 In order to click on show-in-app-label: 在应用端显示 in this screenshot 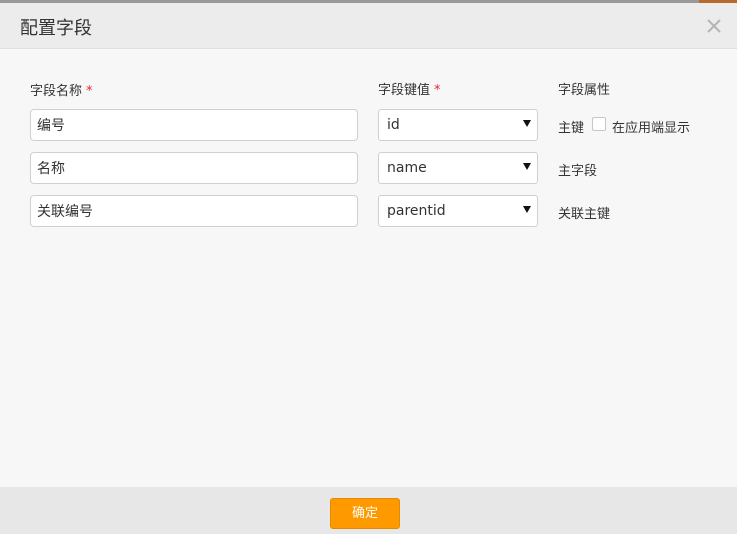, I will do `click(651, 128)`.